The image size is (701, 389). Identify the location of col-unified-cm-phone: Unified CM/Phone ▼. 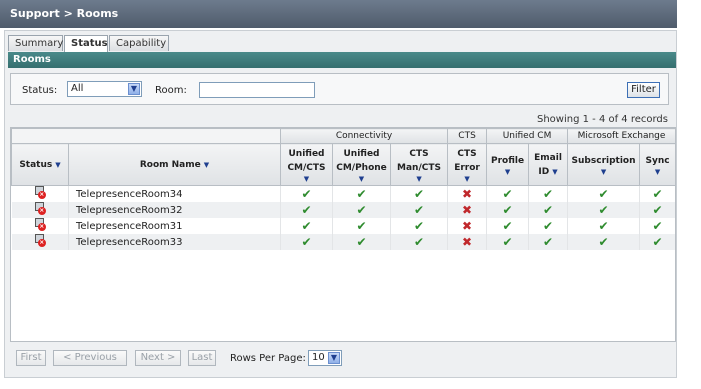
(361, 164).